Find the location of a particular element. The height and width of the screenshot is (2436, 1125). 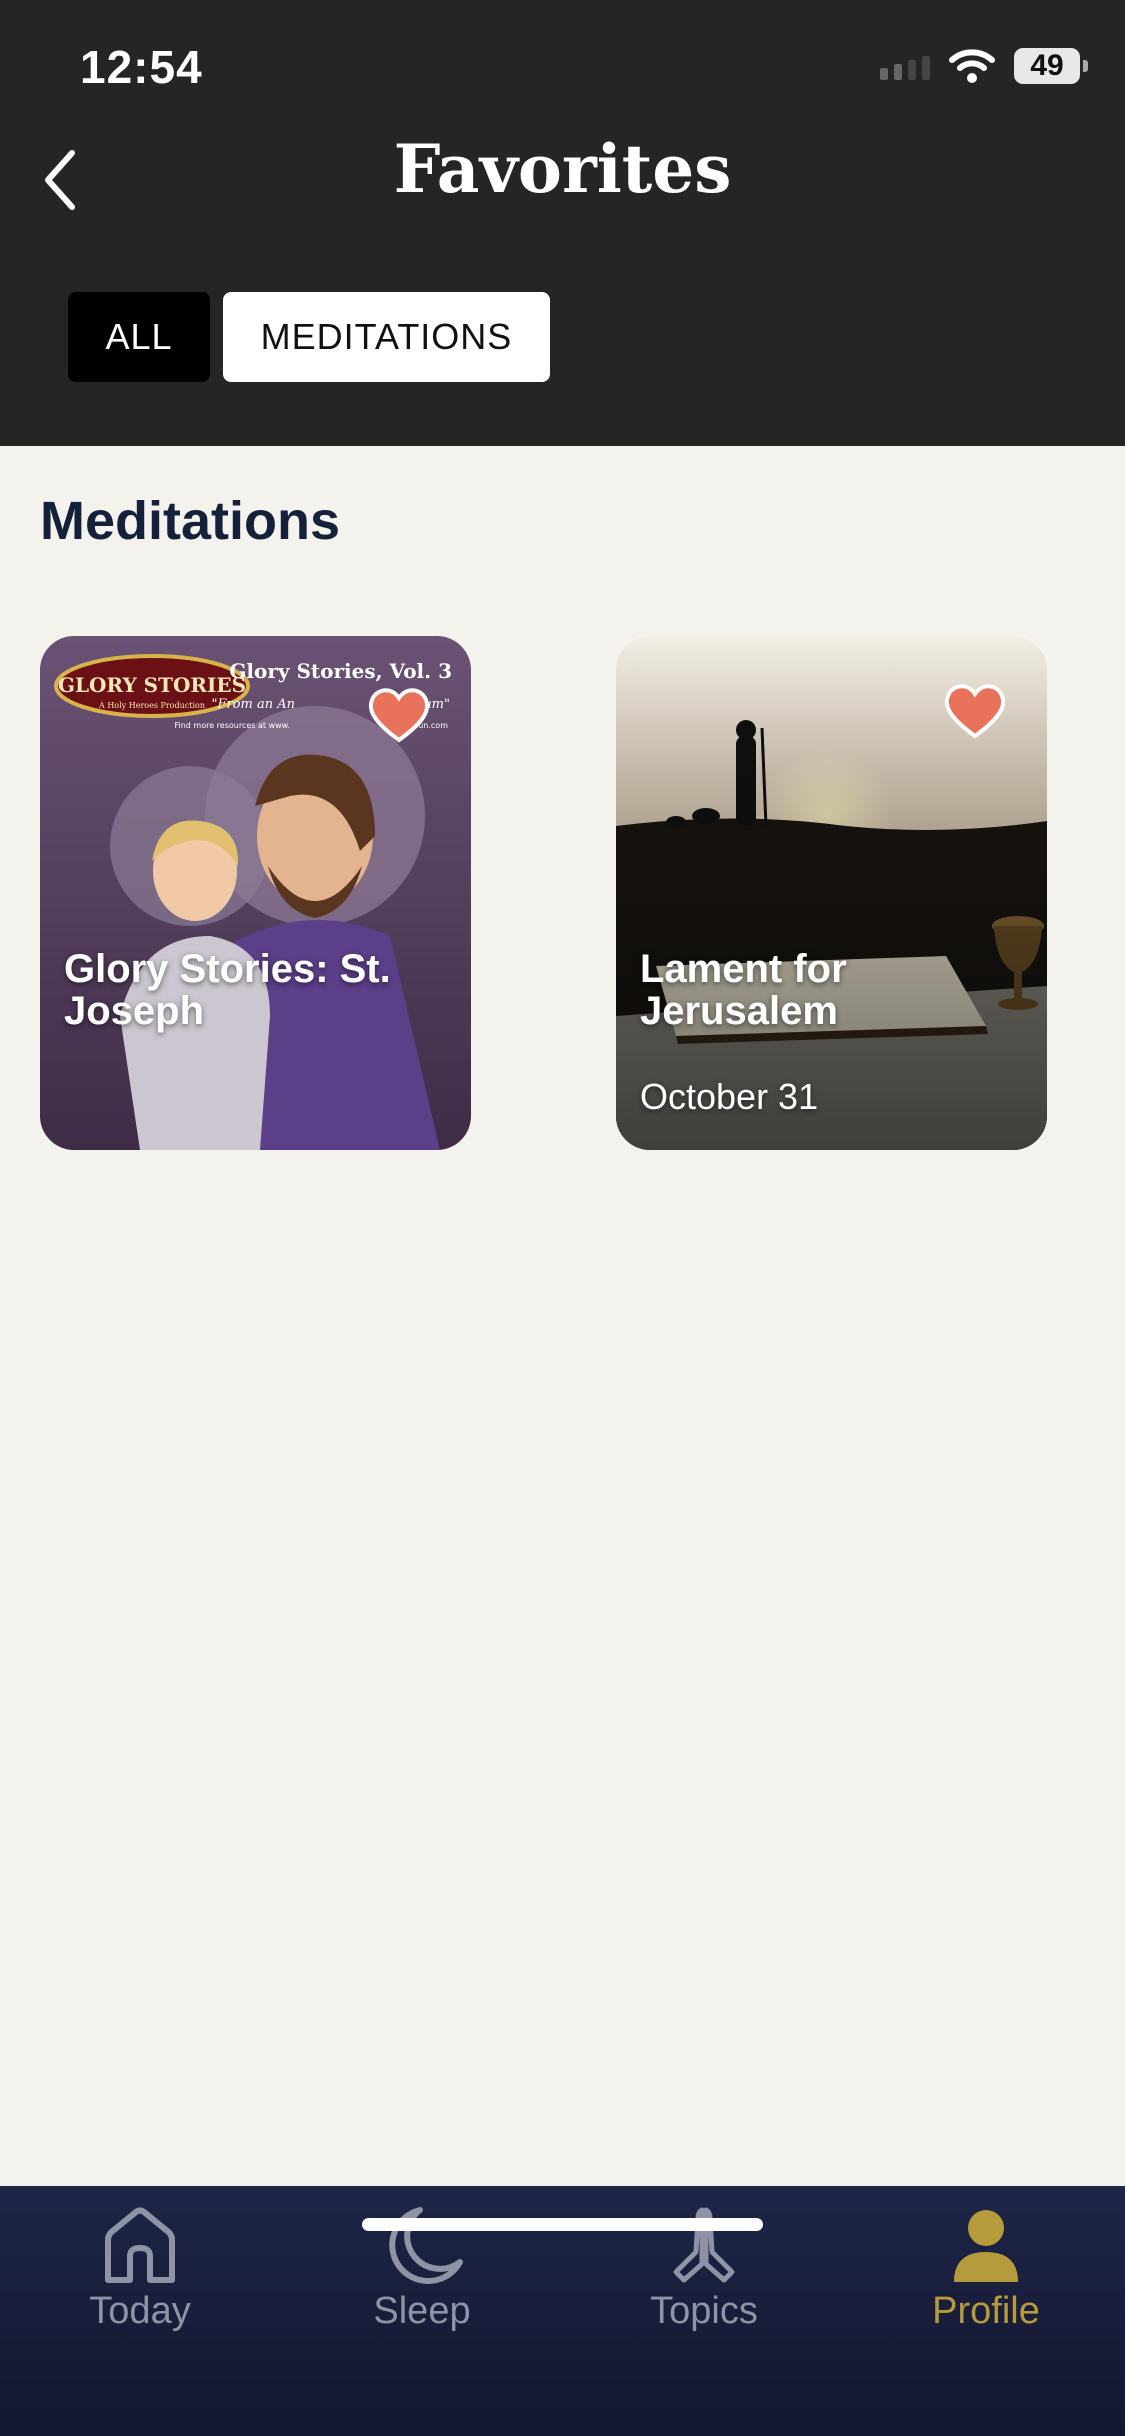

glory-stories-logo-subtext: A Holy Heroes Production is located at coordinates (151, 705).